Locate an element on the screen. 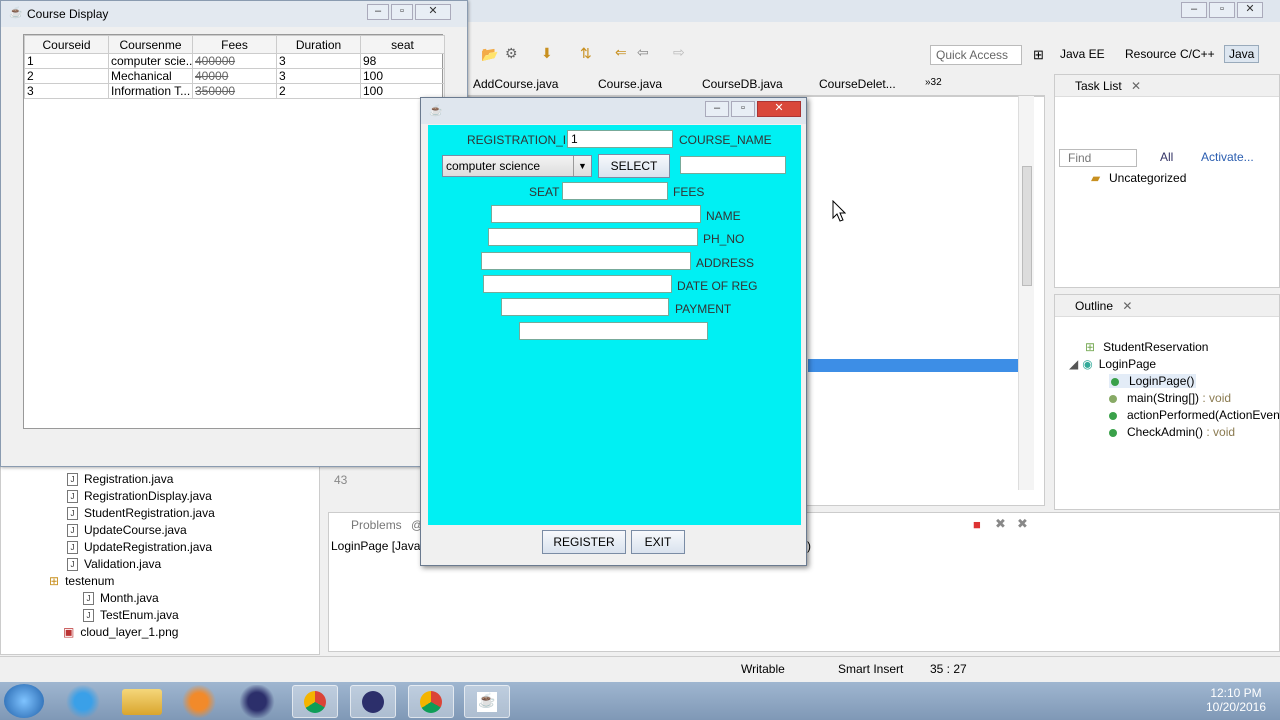 Image resolution: width=1280 pixels, height=720 pixels. file-item: J UpdateCourse.java is located at coordinates (127, 530).